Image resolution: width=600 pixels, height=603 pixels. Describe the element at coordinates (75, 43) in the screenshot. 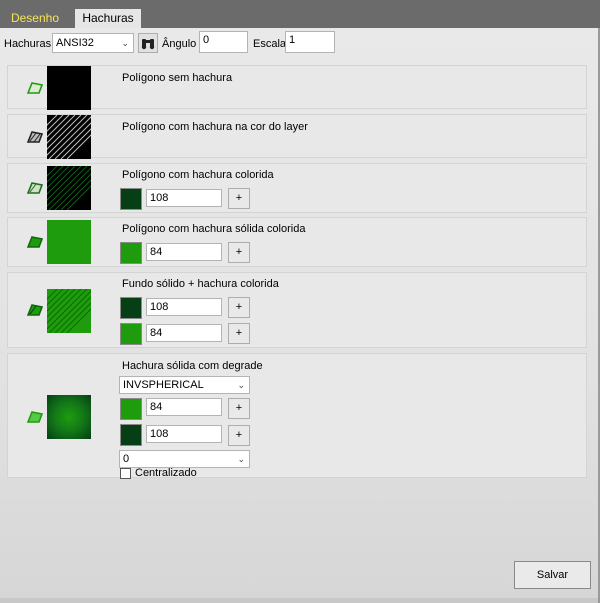

I see `hatch-pattern-value: ANSI32` at that location.